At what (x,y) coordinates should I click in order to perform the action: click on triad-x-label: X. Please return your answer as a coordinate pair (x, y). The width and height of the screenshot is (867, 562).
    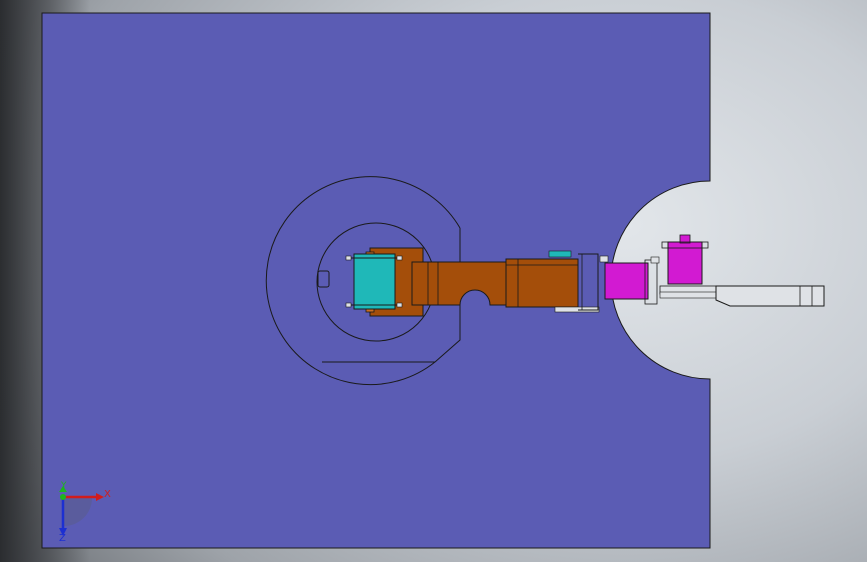
    Looking at the image, I should click on (107, 494).